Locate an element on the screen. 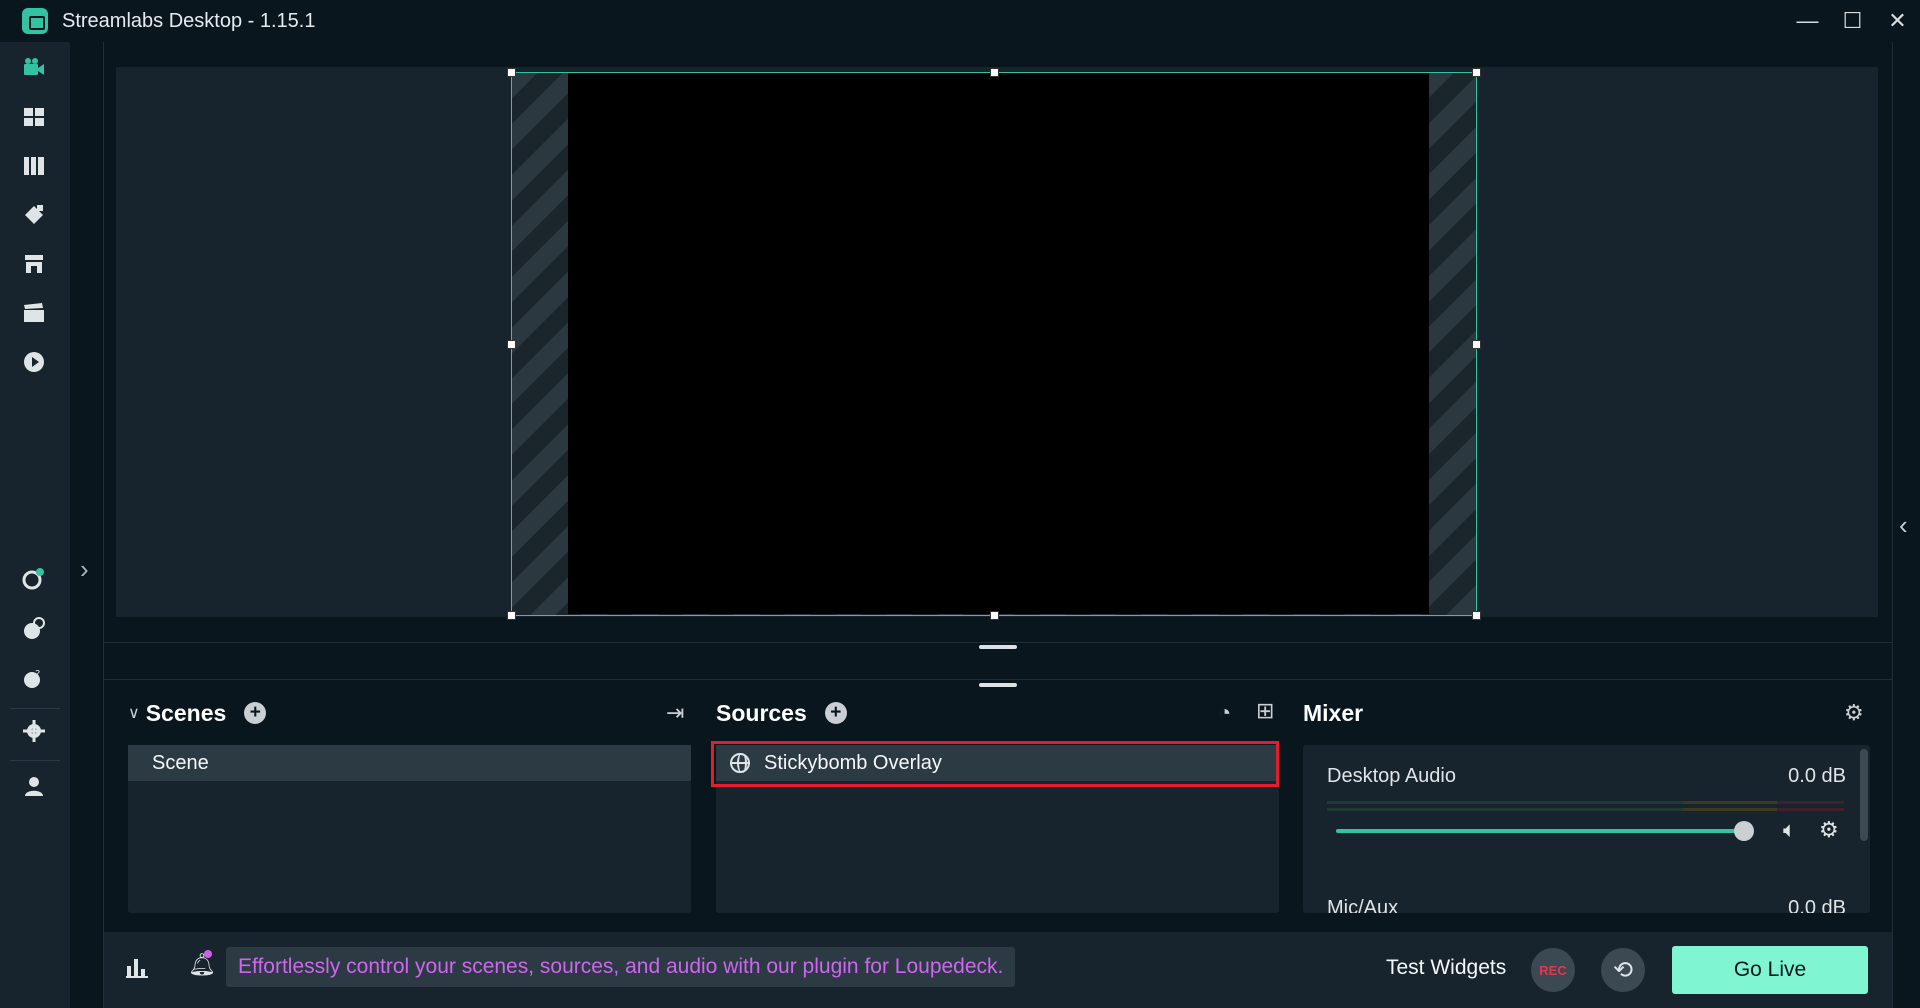 This screenshot has height=1008, width=1920. layout-grid-icon is located at coordinates (34, 117).